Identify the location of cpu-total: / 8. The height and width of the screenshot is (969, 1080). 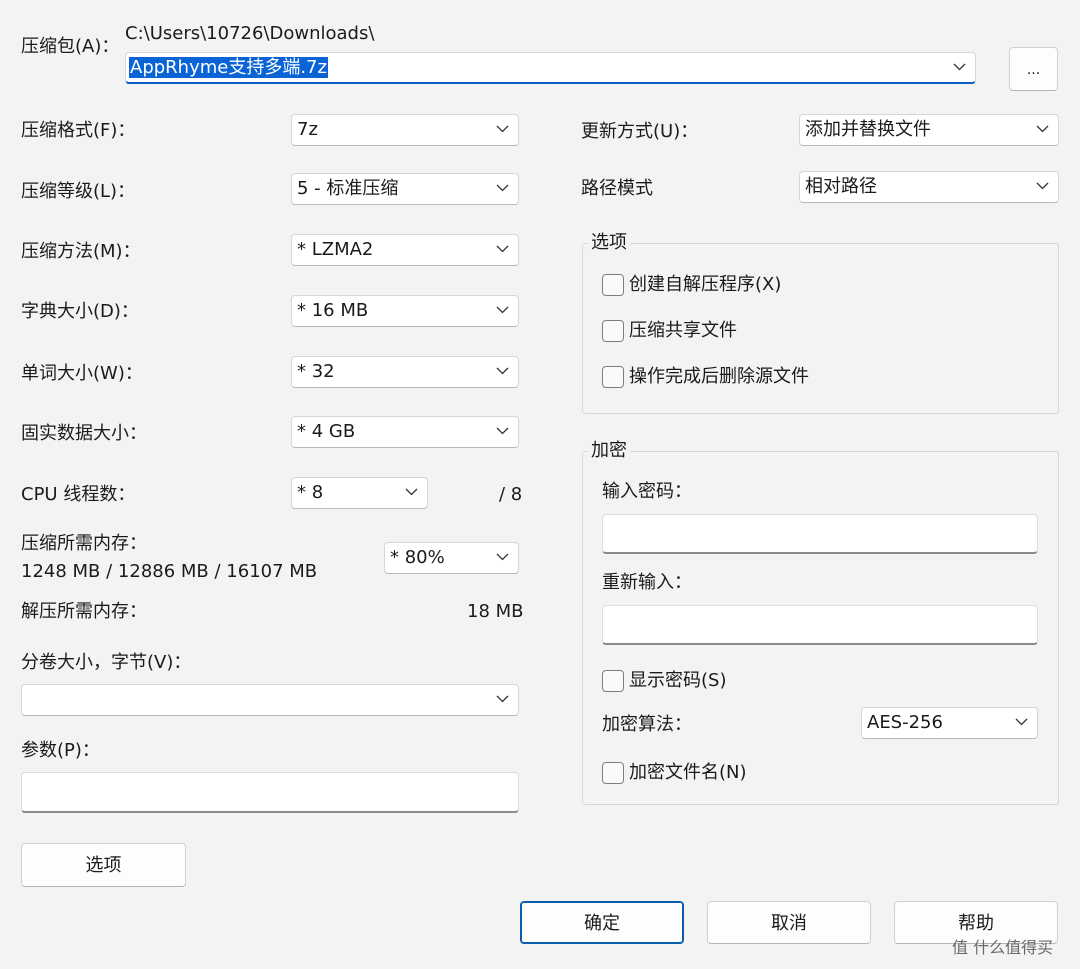
(511, 494).